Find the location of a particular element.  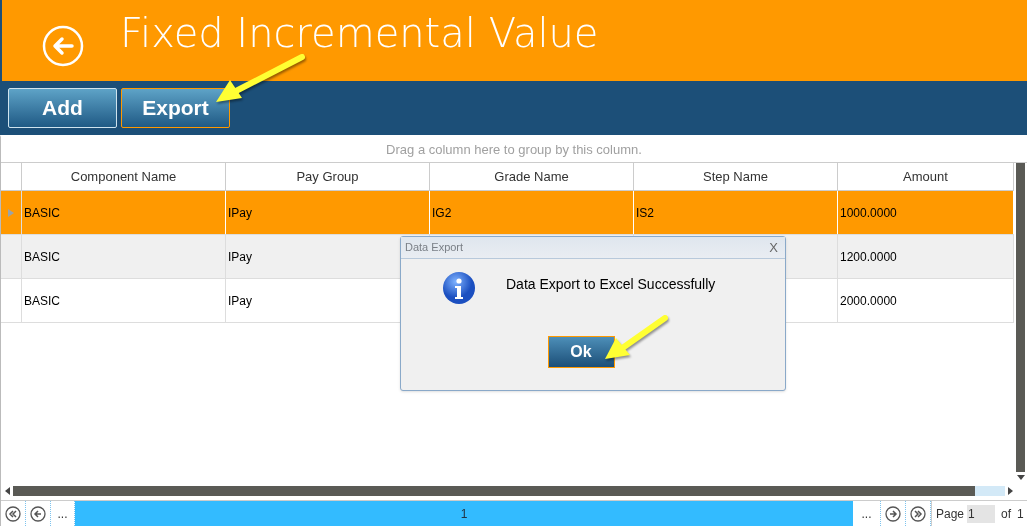

dialog-title: Data Export is located at coordinates (434, 248).